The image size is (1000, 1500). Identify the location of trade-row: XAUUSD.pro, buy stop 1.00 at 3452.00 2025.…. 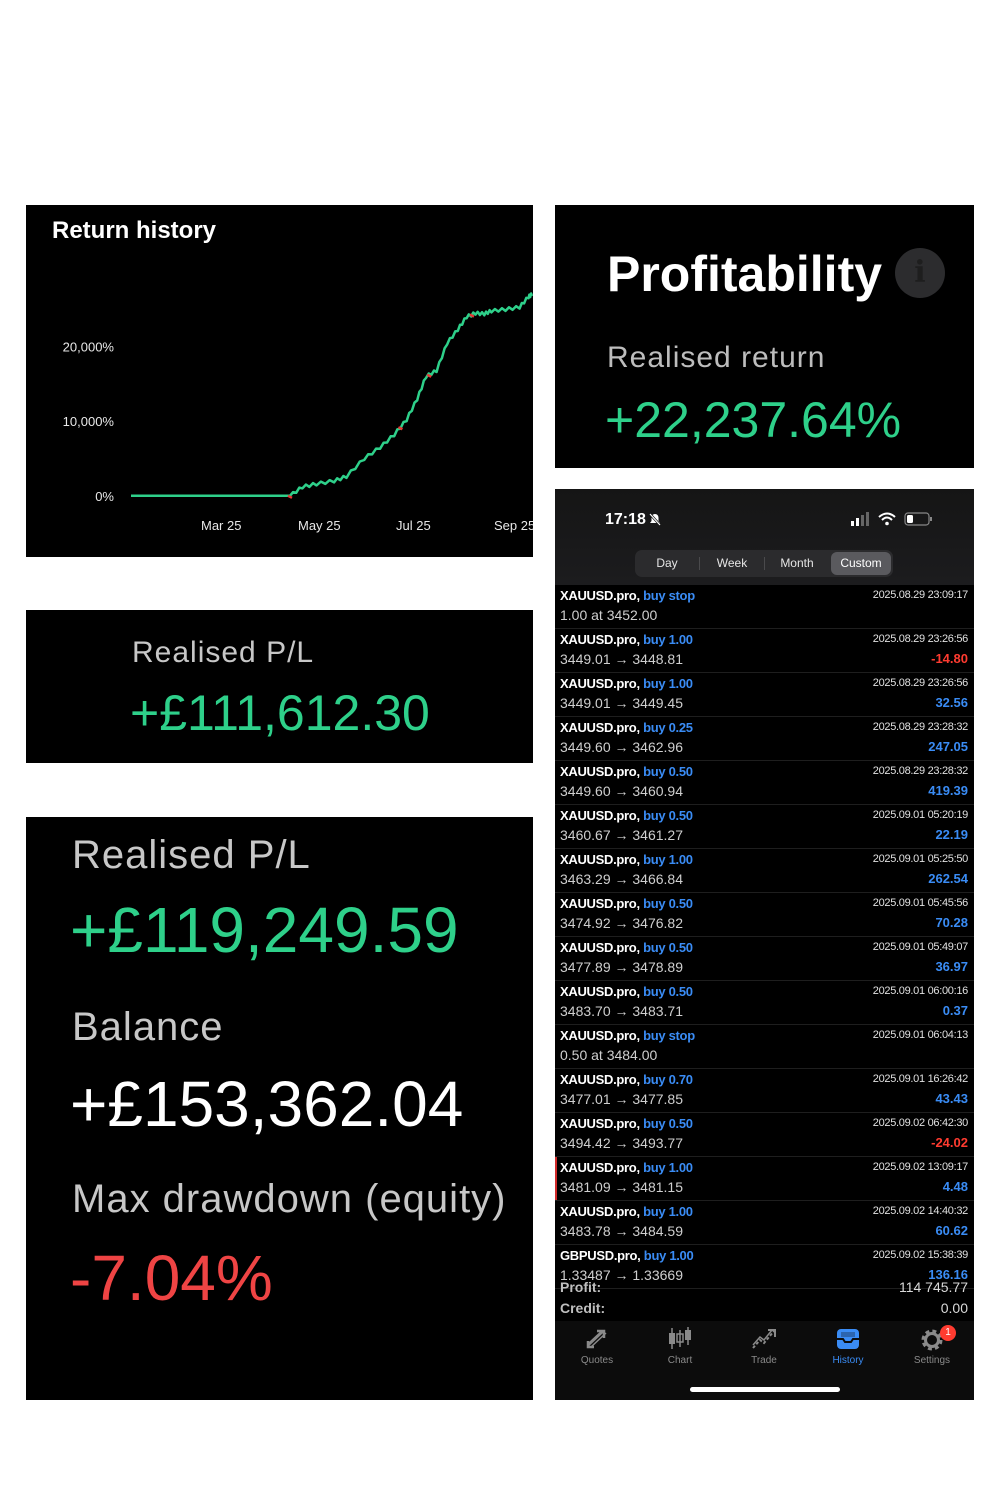
(764, 607).